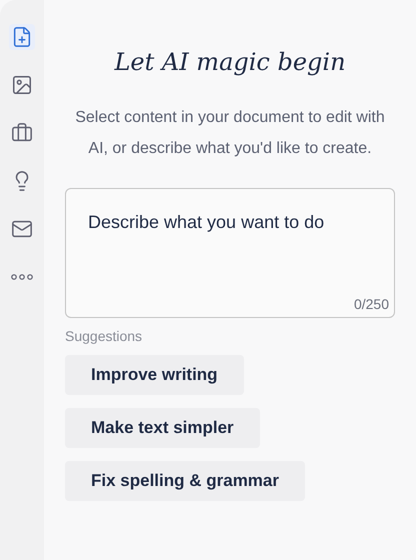  Describe the element at coordinates (162, 428) in the screenshot. I see `suggestion-button: Make text simpler` at that location.